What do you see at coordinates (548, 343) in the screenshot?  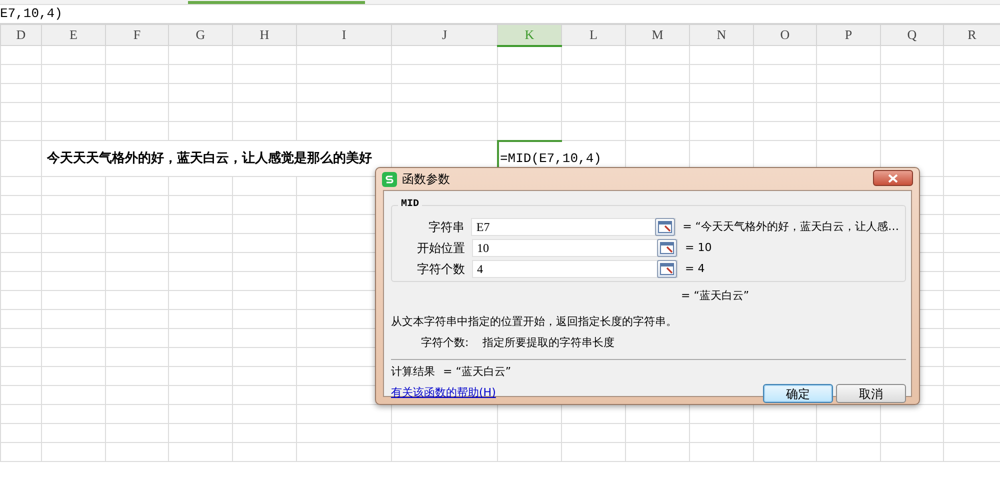 I see `argument-help-text: 指定所要提取的字符串长度` at bounding box center [548, 343].